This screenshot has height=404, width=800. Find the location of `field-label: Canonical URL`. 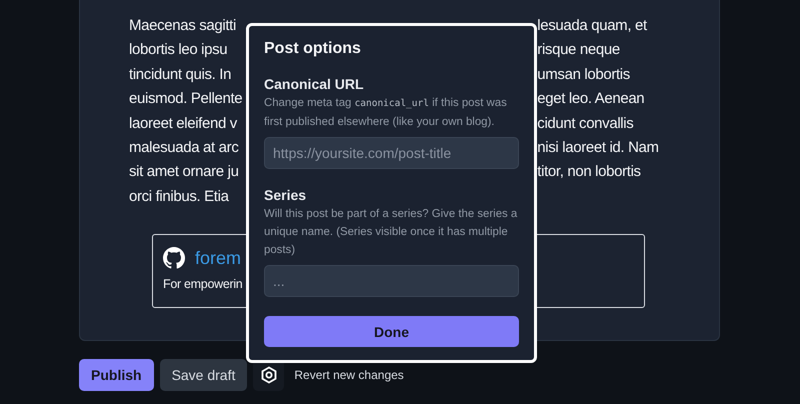

field-label: Canonical URL is located at coordinates (314, 84).